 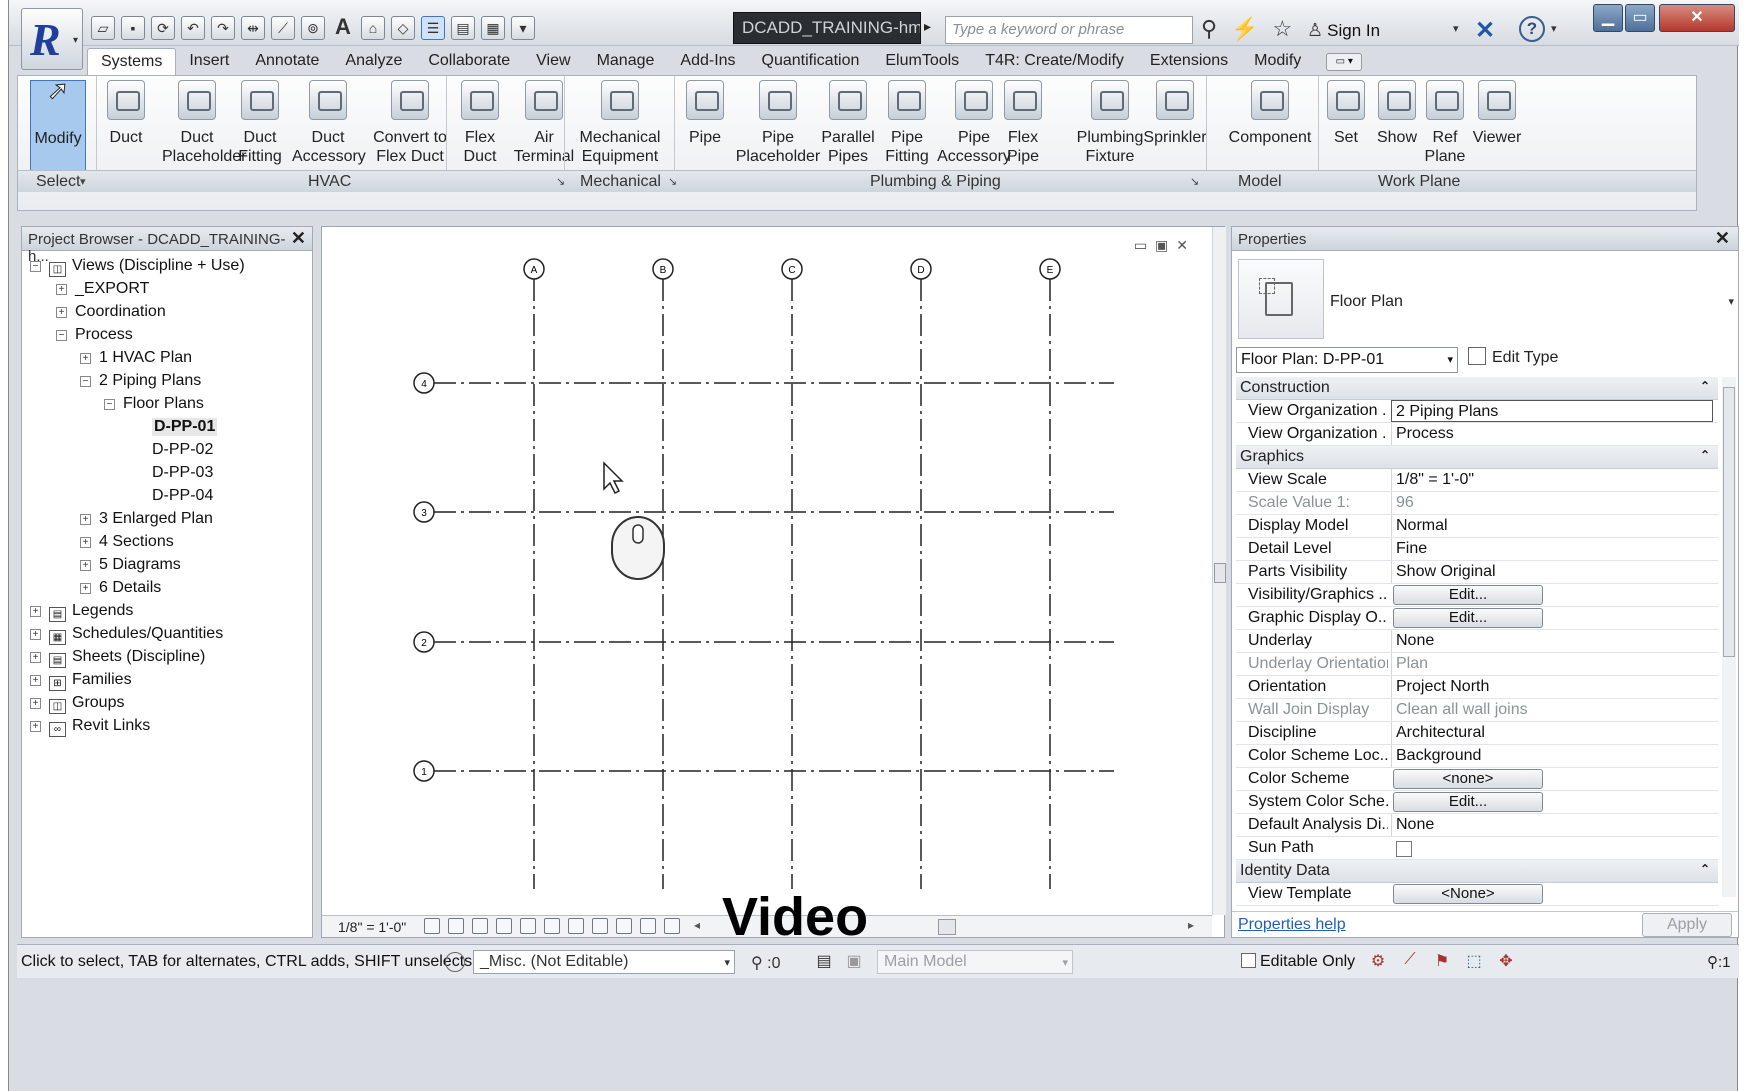 What do you see at coordinates (77, 704) in the screenshot?
I see `tree-item-groups: + ◫ Groups` at bounding box center [77, 704].